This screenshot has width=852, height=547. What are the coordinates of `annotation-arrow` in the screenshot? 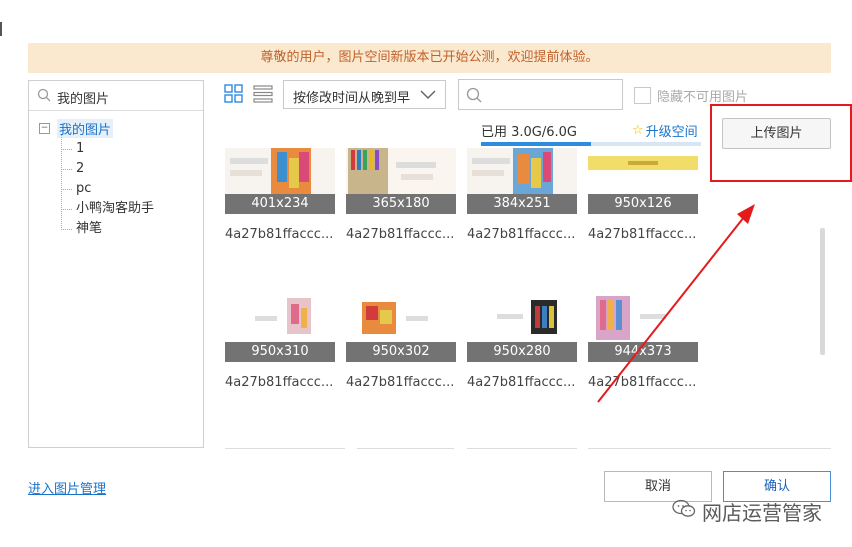 It's located at (676, 303).